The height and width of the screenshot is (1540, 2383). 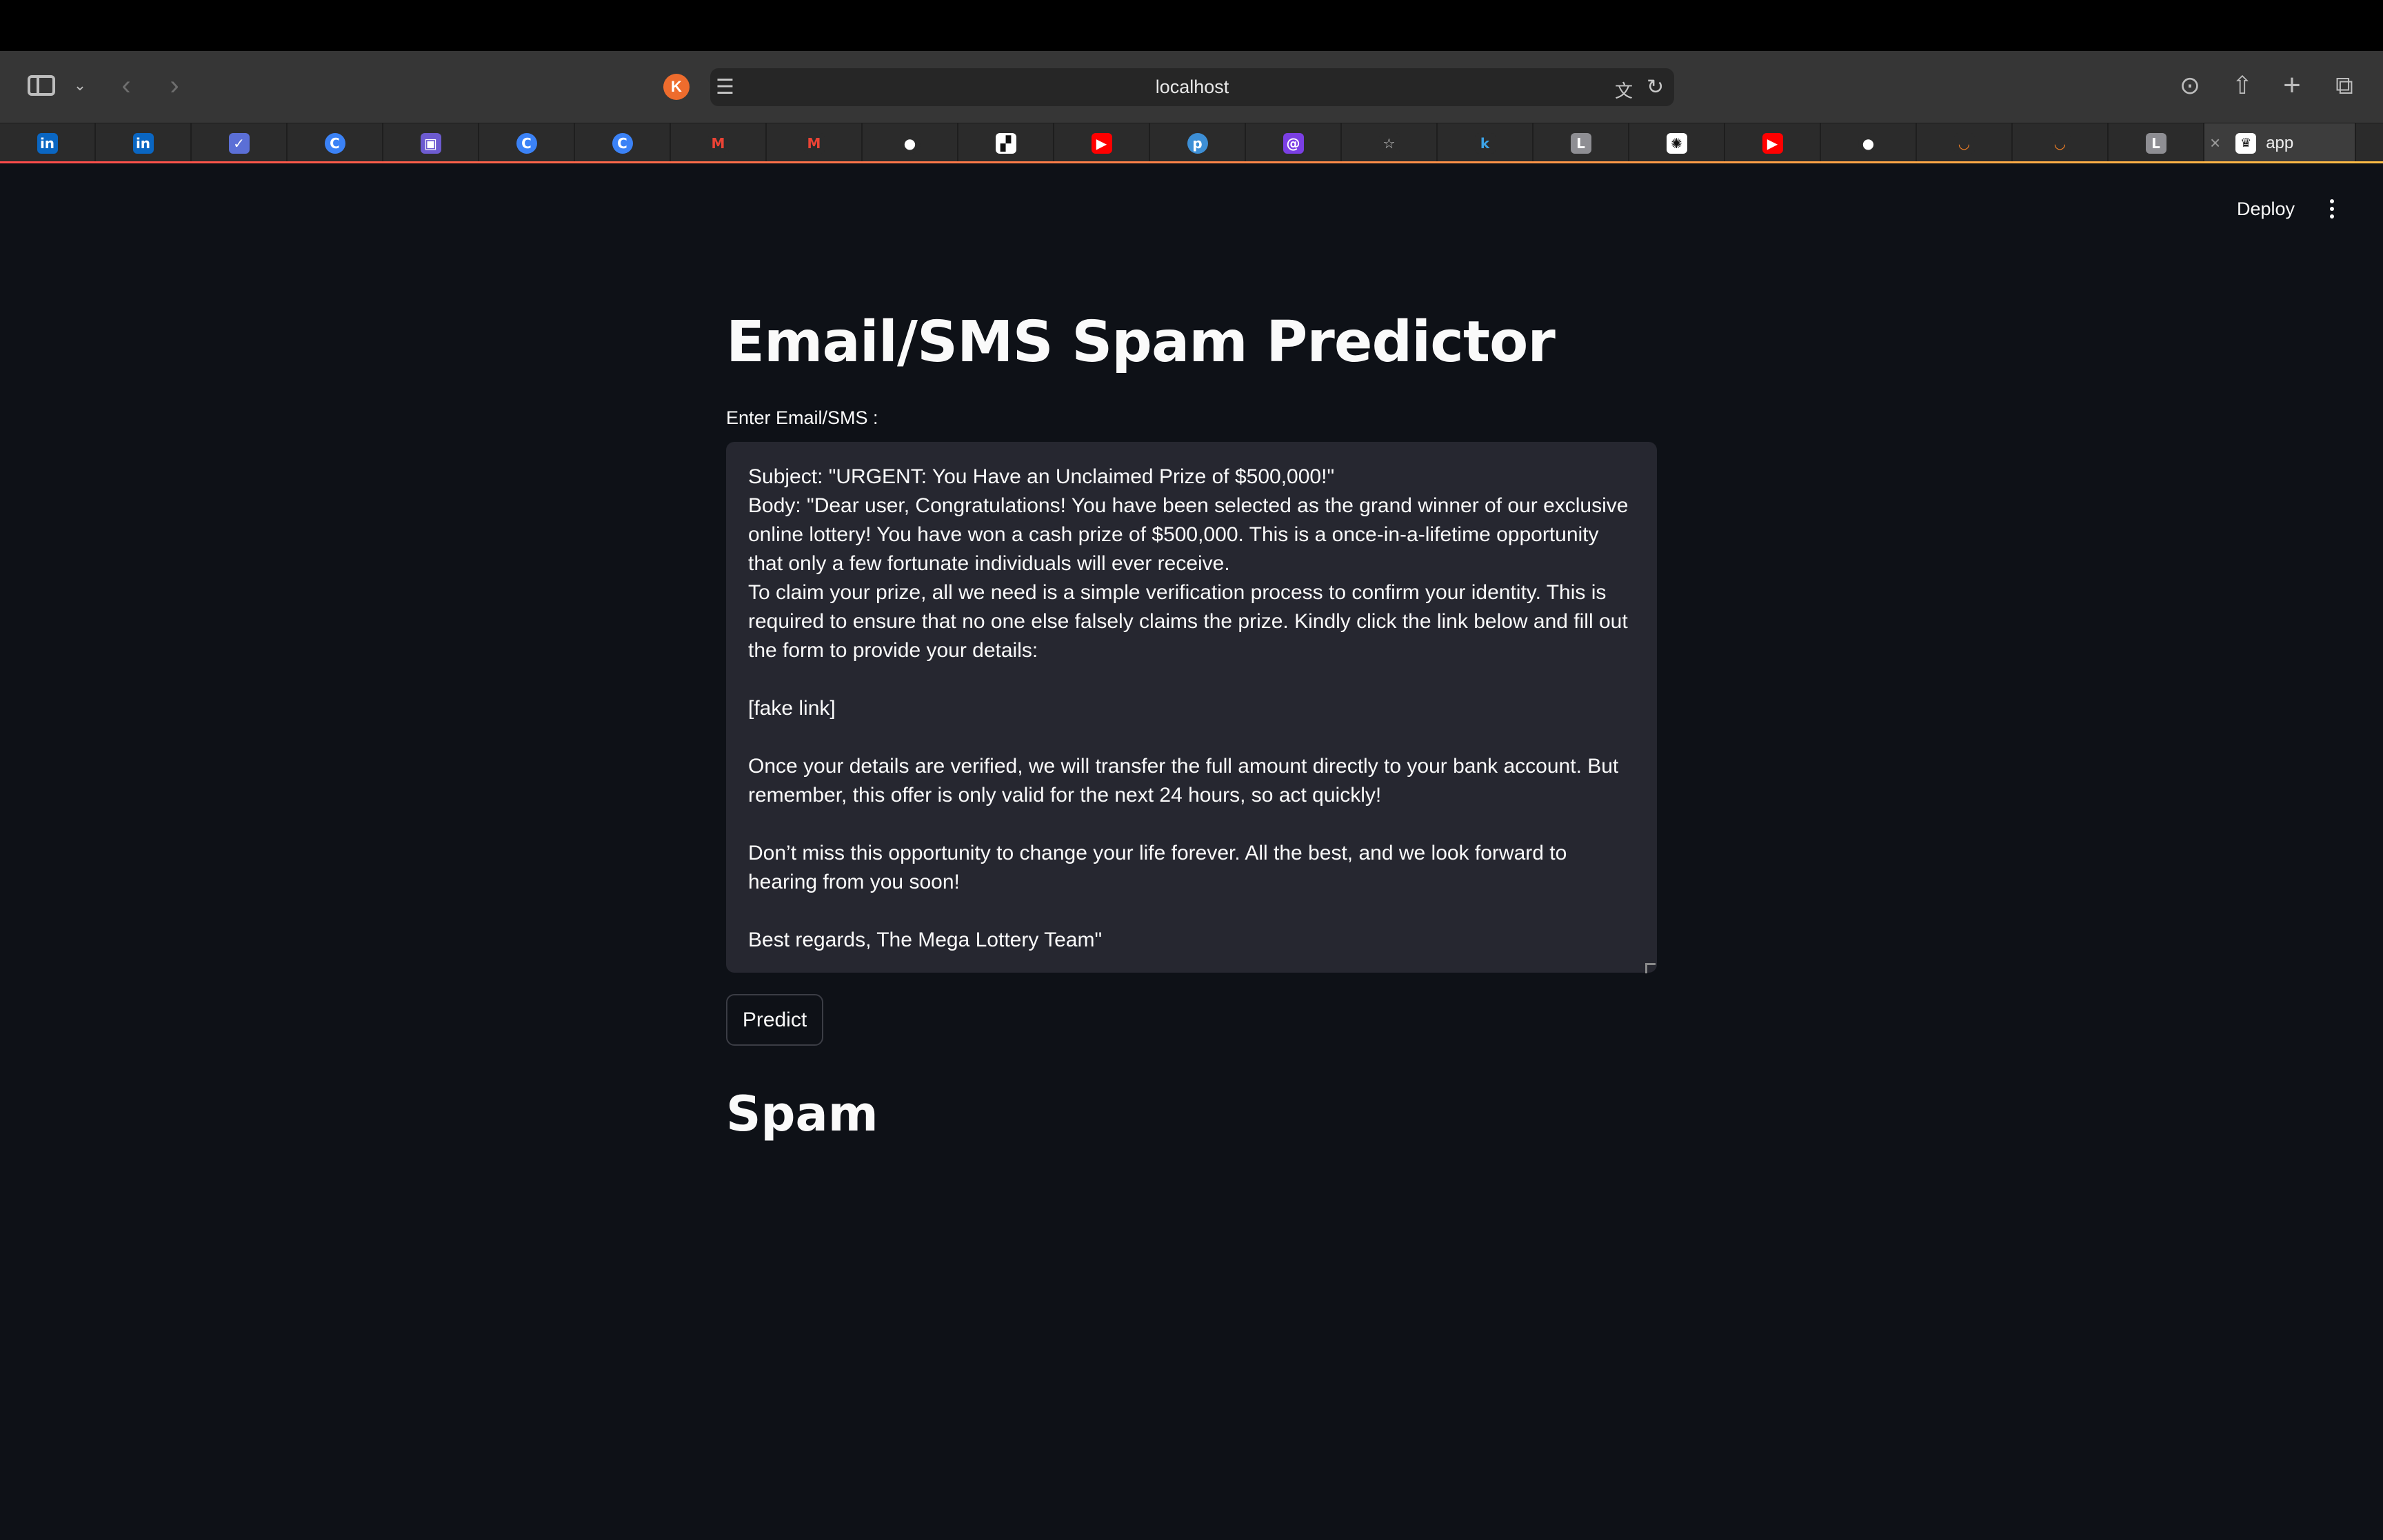 I want to click on forward-icon: ›, so click(x=174, y=86).